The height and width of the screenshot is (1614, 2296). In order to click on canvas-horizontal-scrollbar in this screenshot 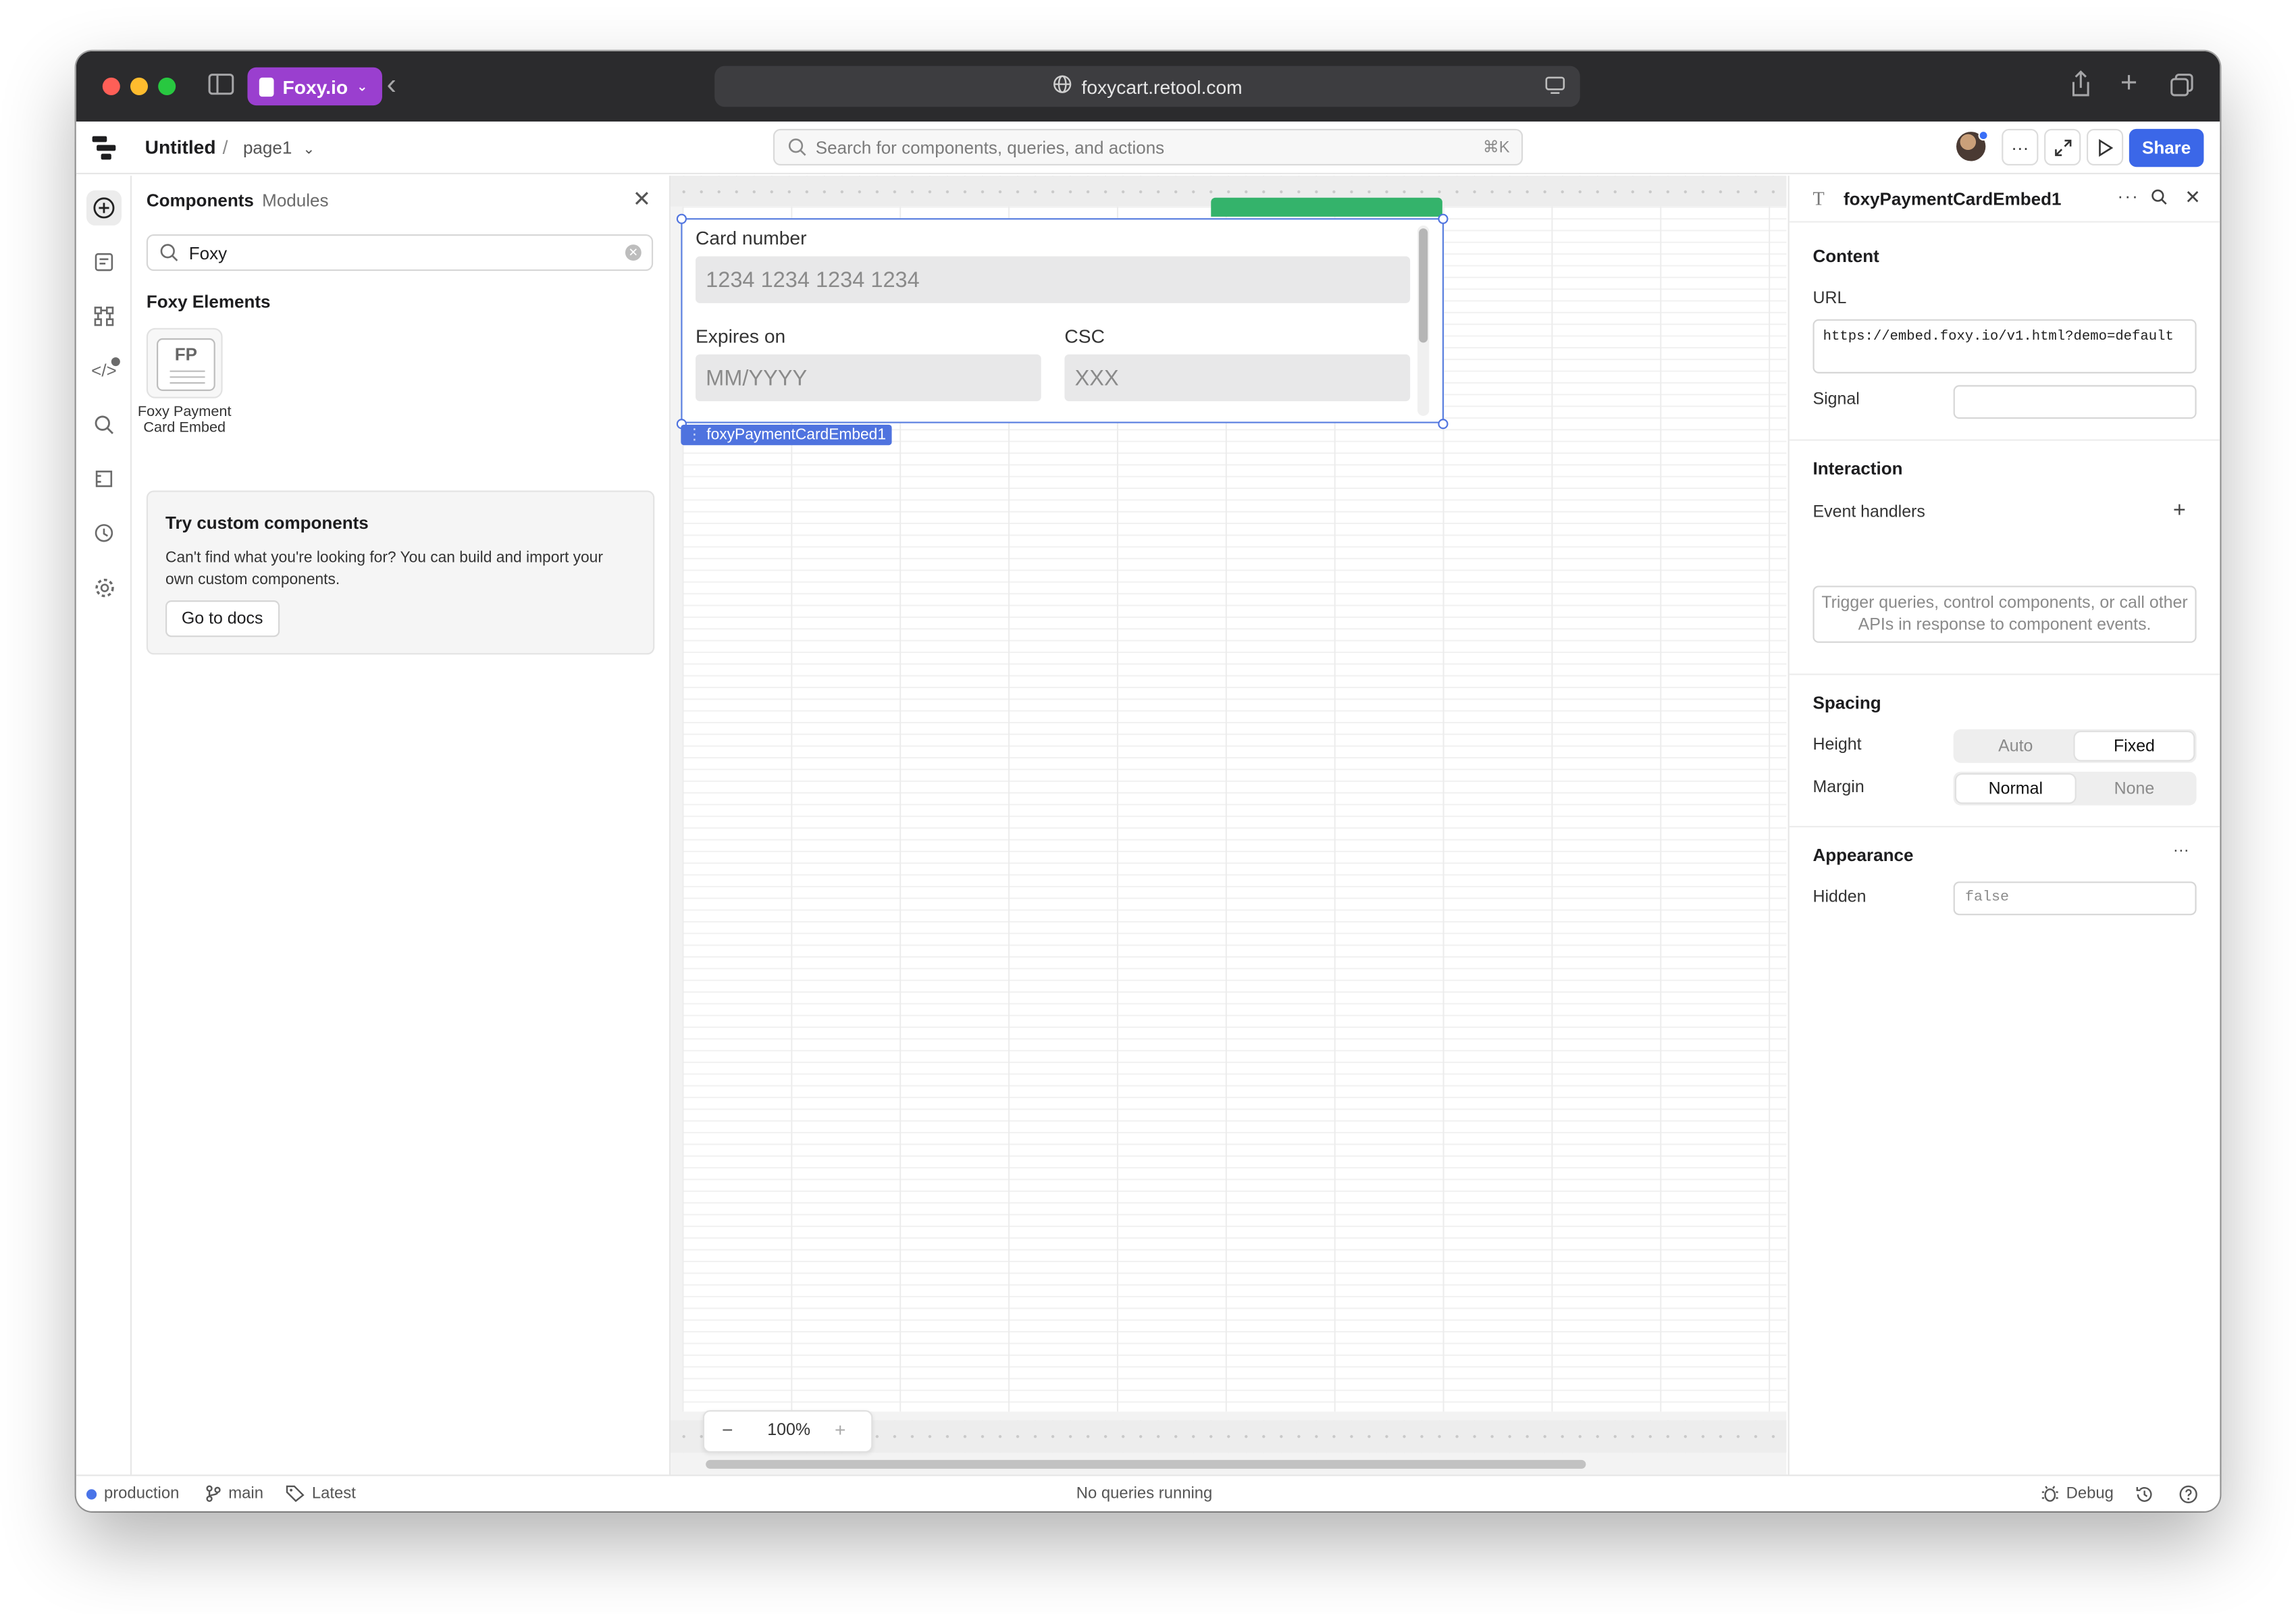, I will do `click(1146, 1464)`.